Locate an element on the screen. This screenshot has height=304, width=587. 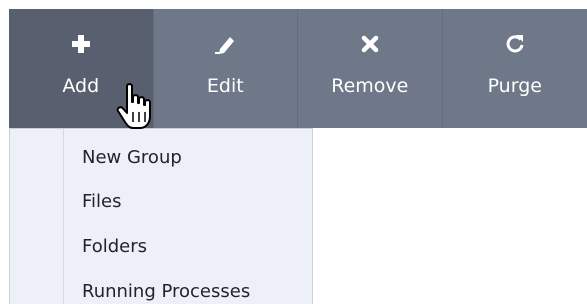
menu-item-running-processes: Running Processes is located at coordinates (166, 292).